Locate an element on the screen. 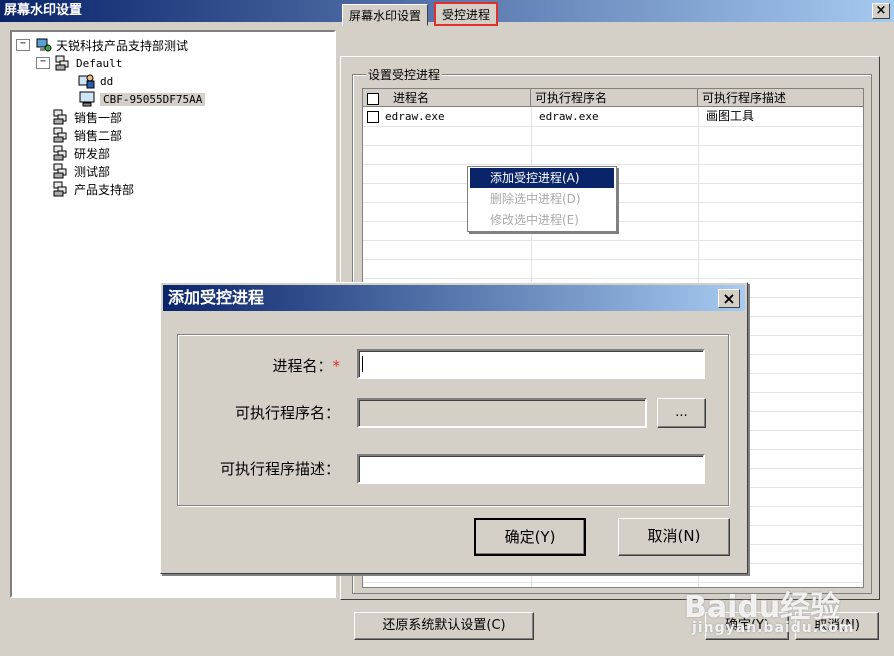 The width and height of the screenshot is (894, 656). tree-dept-label: 销售一部 is located at coordinates (98, 117).